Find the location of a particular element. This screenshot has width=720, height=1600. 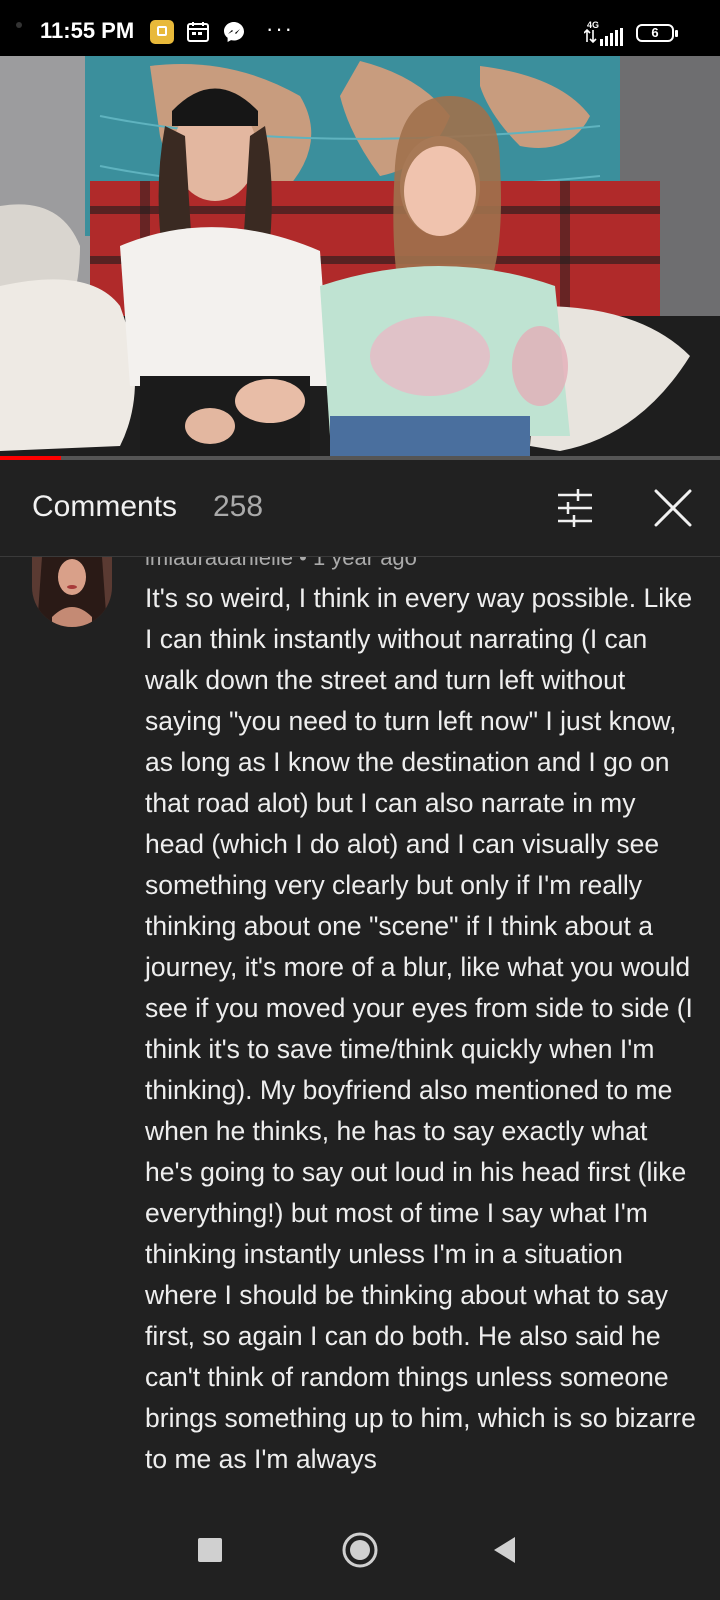

home-button is located at coordinates (360, 1550).